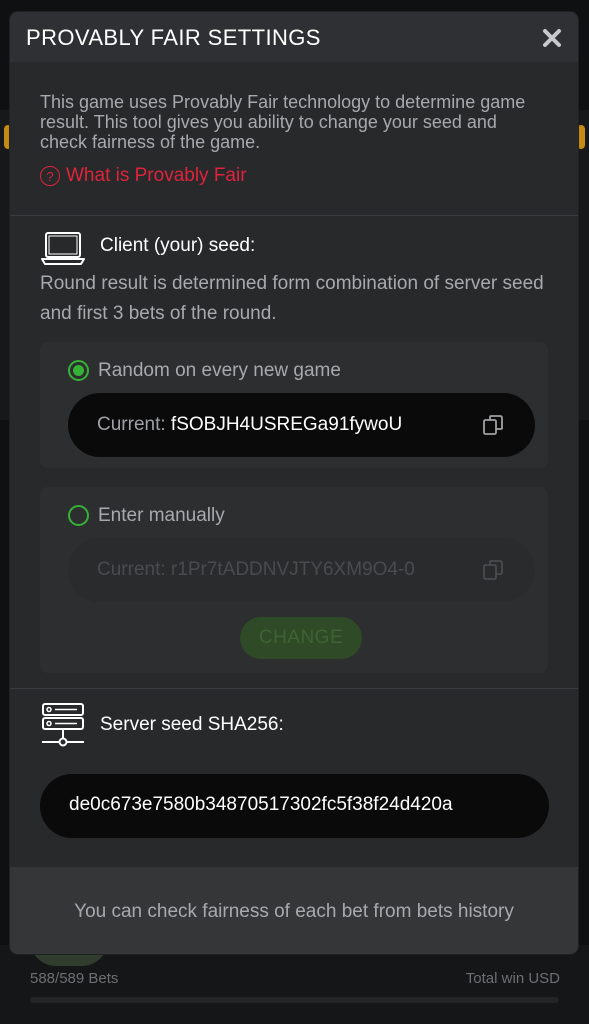  I want to click on random-seed-radio, so click(78, 370).